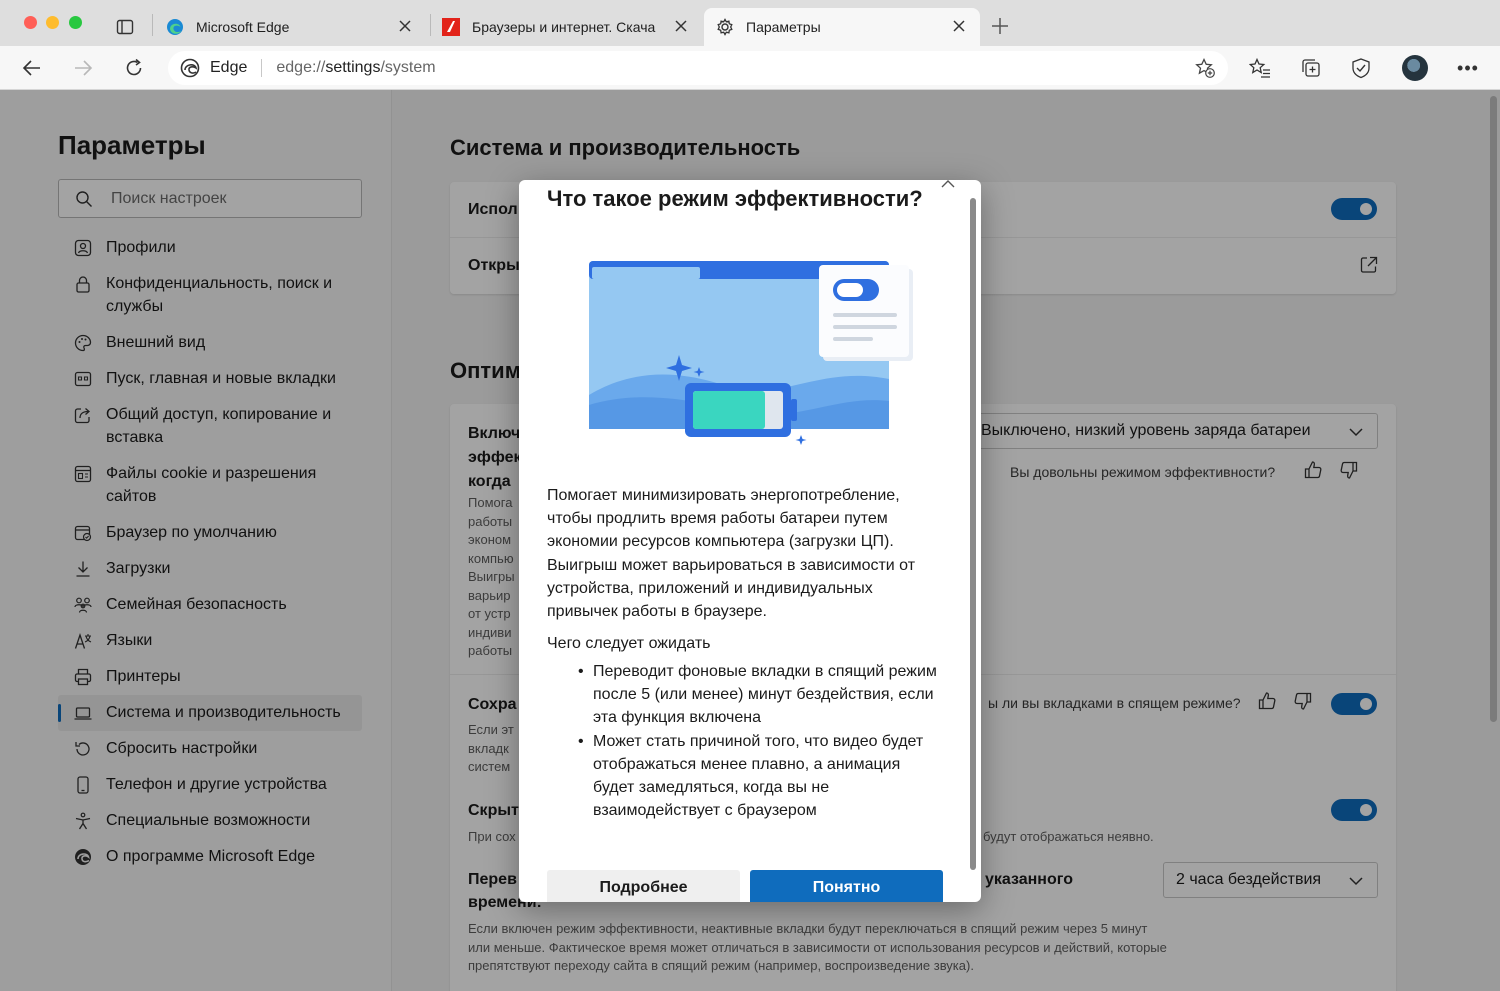 This screenshot has width=1500, height=991. I want to click on efficiency-illustration, so click(751, 353).